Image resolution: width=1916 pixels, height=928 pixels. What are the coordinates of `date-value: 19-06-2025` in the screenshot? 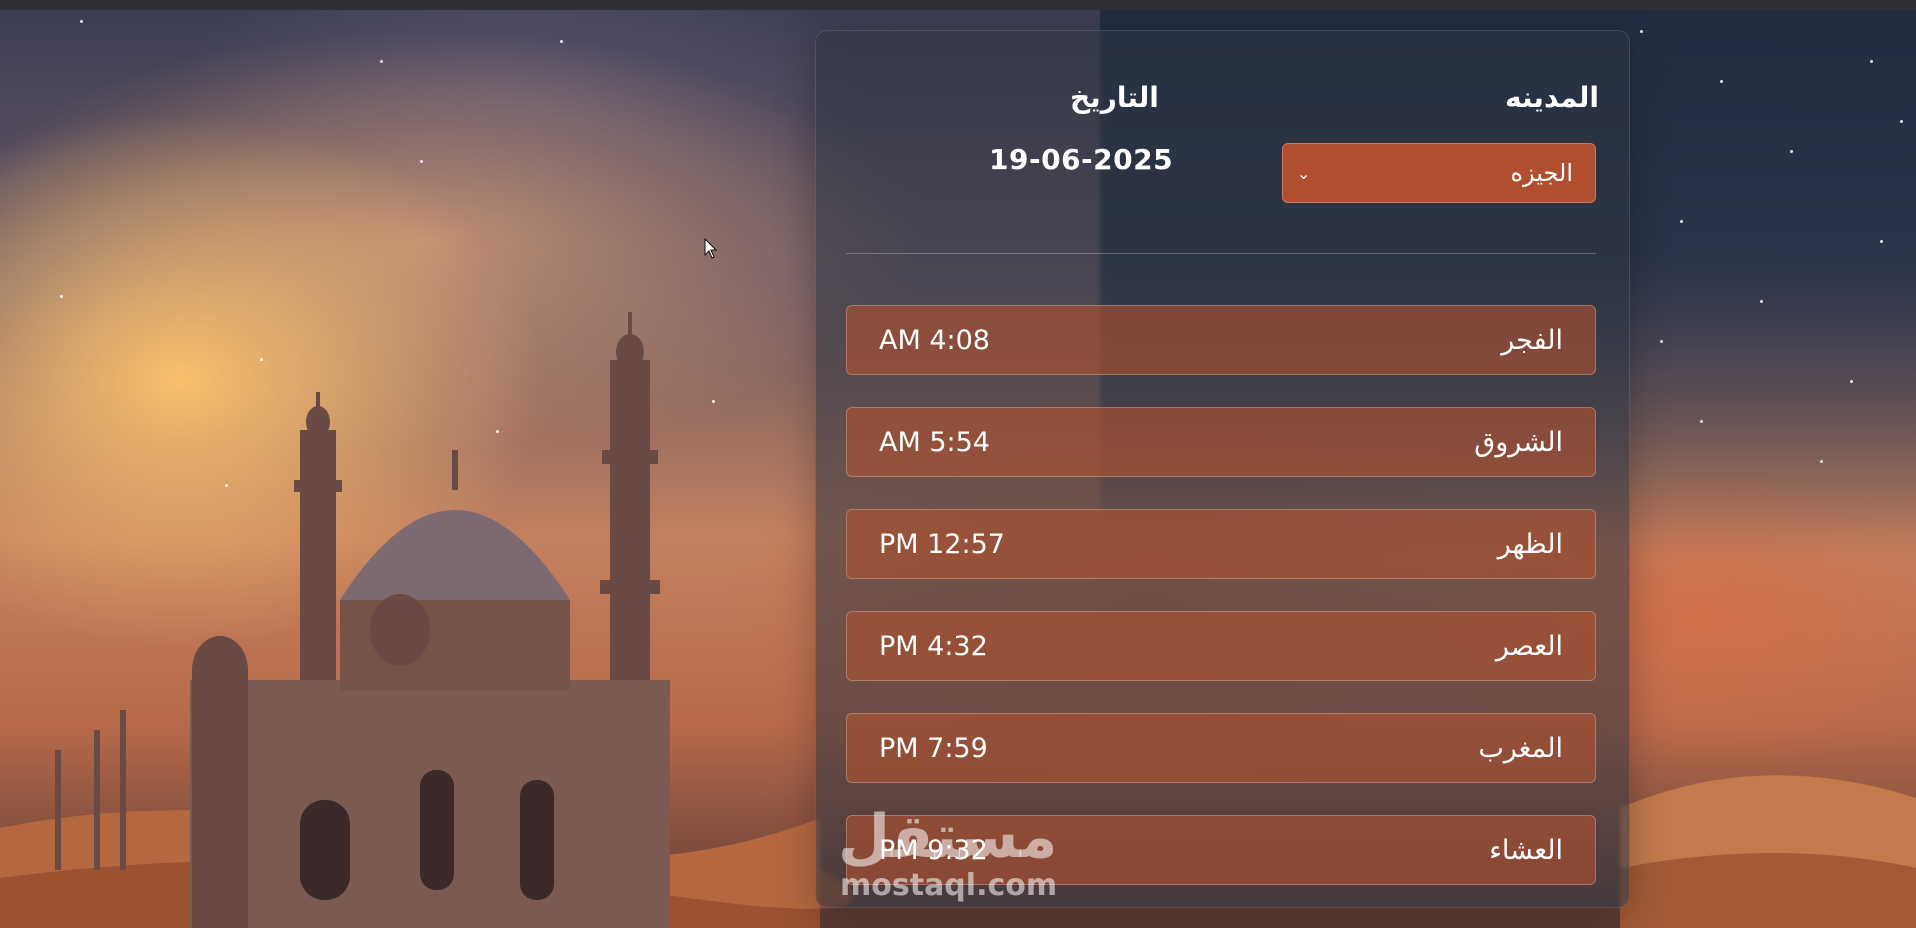 It's located at (1081, 159).